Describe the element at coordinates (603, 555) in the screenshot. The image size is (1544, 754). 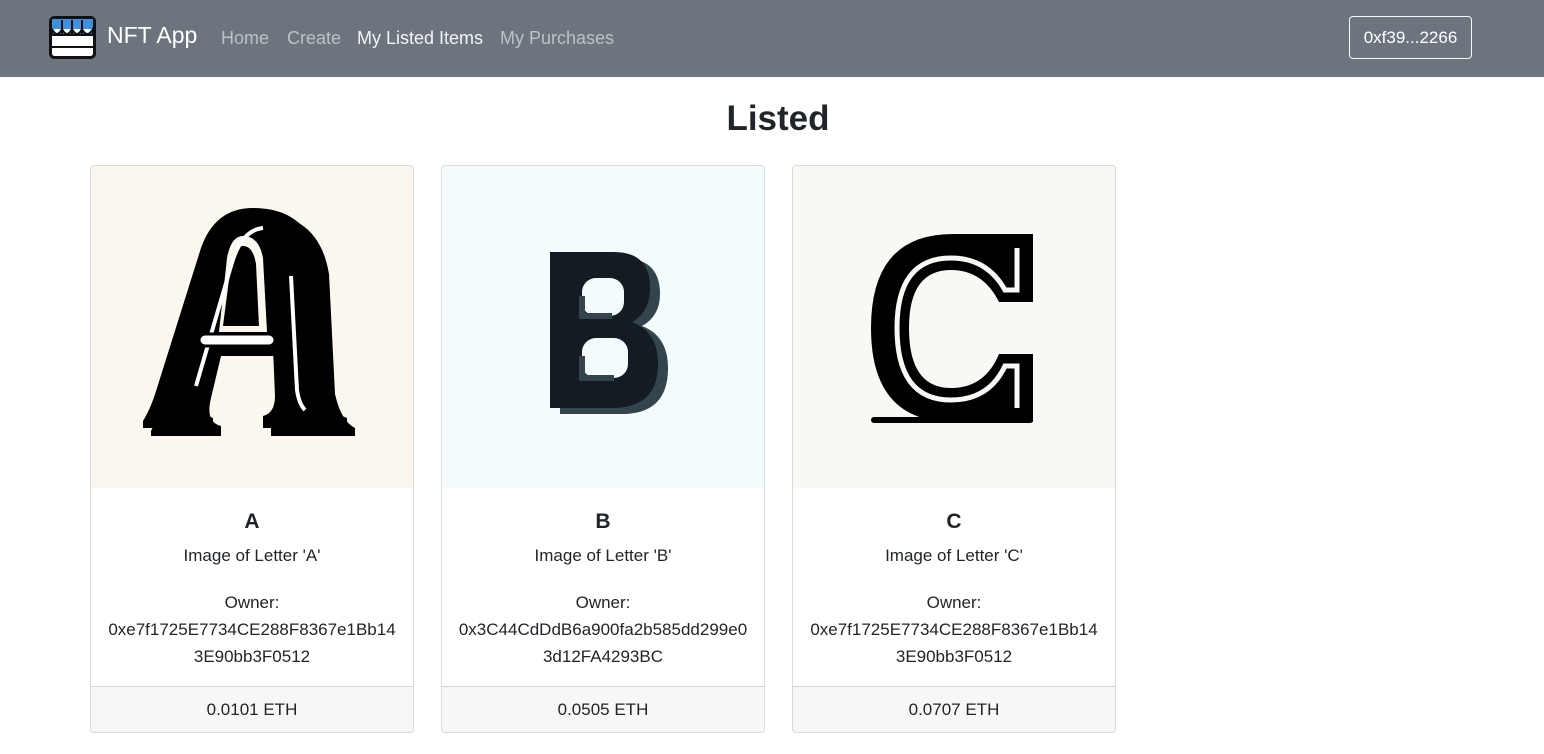
I see `nft-description: Image of Letter 'B'` at that location.